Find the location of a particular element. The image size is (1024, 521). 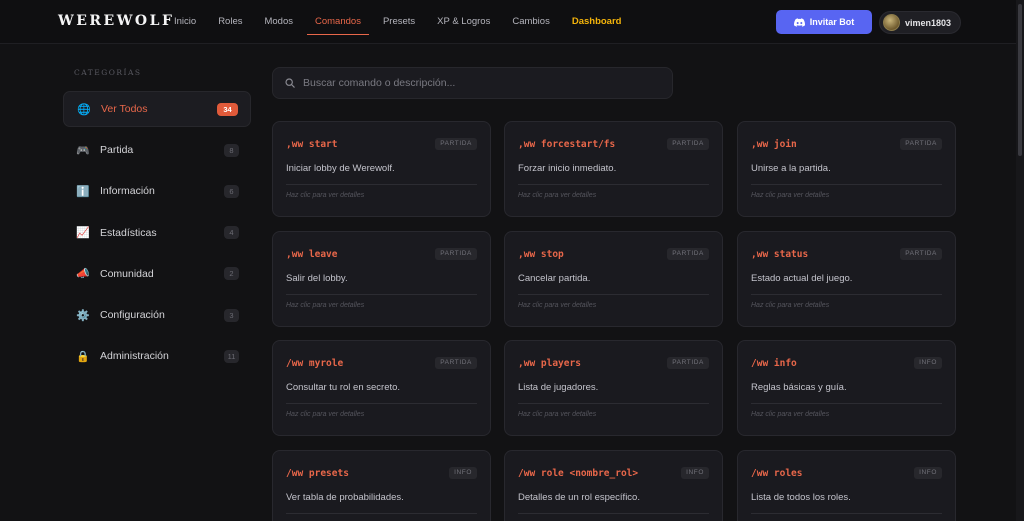

info-icon: ℹ️ is located at coordinates (83, 191).